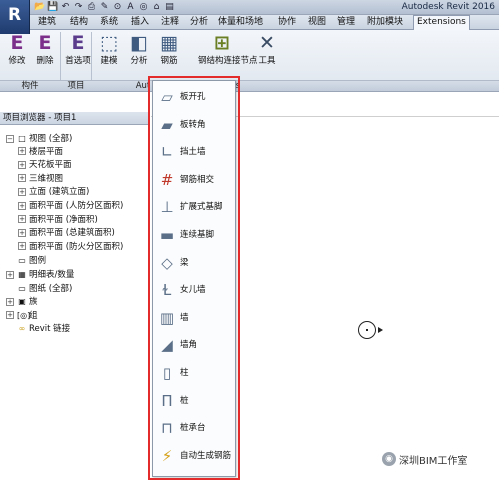 Image resolution: width=499 pixels, height=480 pixels. What do you see at coordinates (109, 49) in the screenshot?
I see `ribbon-button-3: ⬚ 建模` at bounding box center [109, 49].